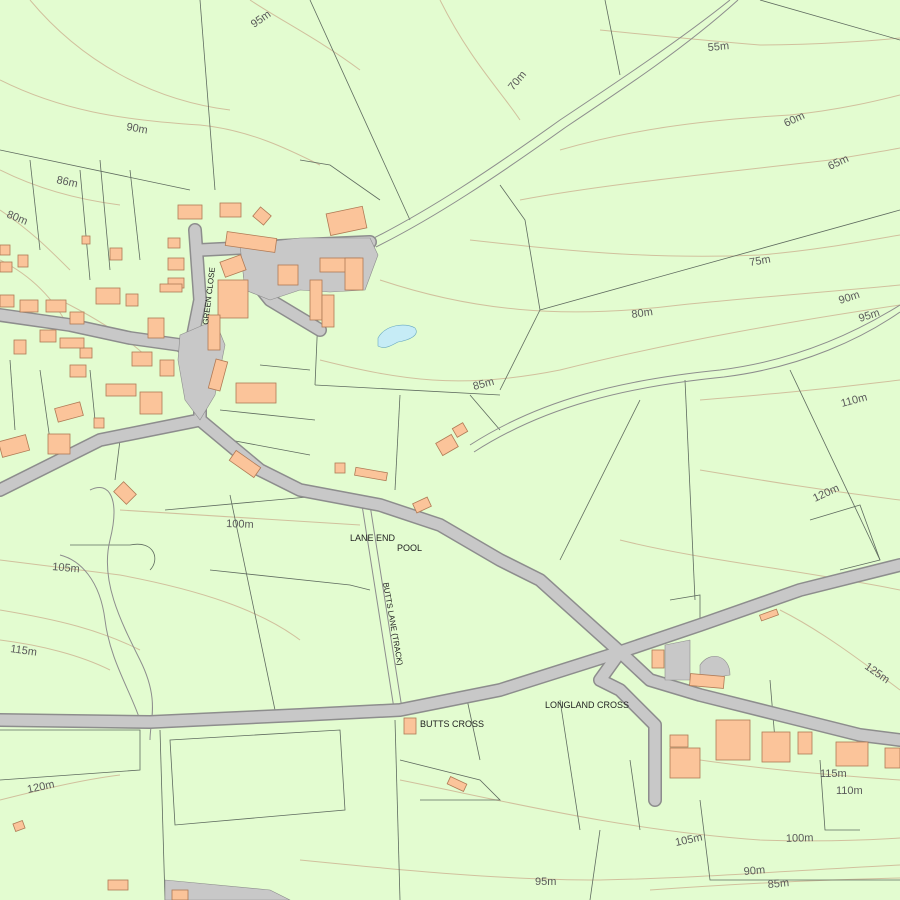 The width and height of the screenshot is (900, 900). What do you see at coordinates (833, 774) in the screenshot?
I see `contour-label: 115m` at bounding box center [833, 774].